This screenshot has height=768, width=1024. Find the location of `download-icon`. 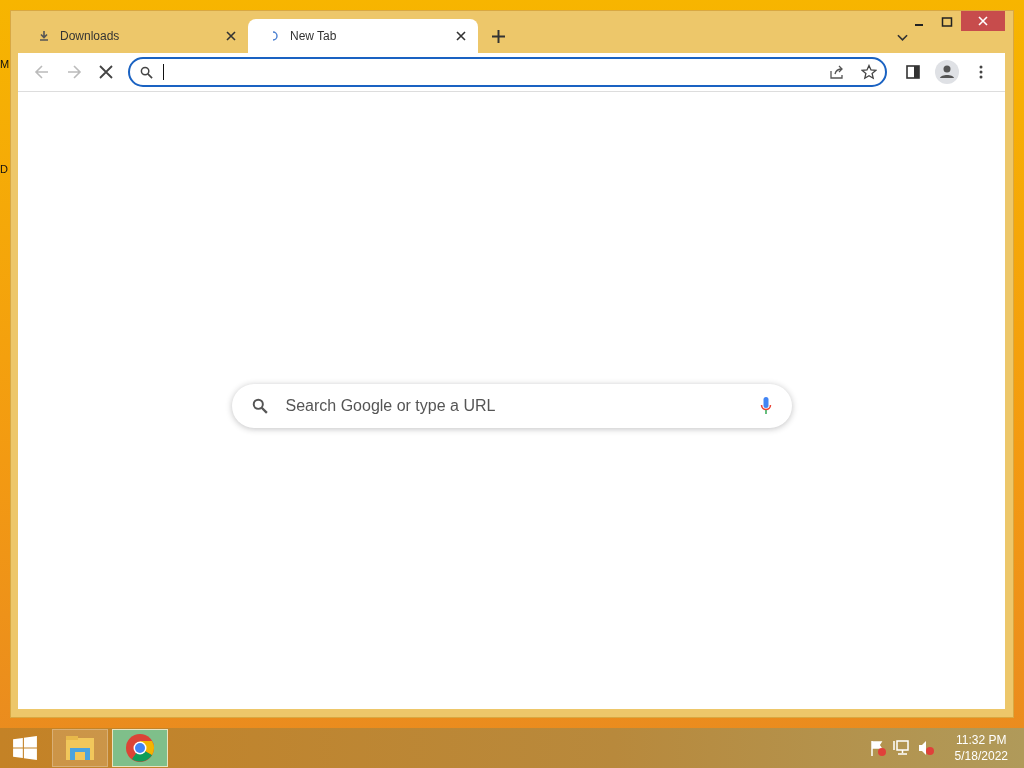

download-icon is located at coordinates (44, 36).